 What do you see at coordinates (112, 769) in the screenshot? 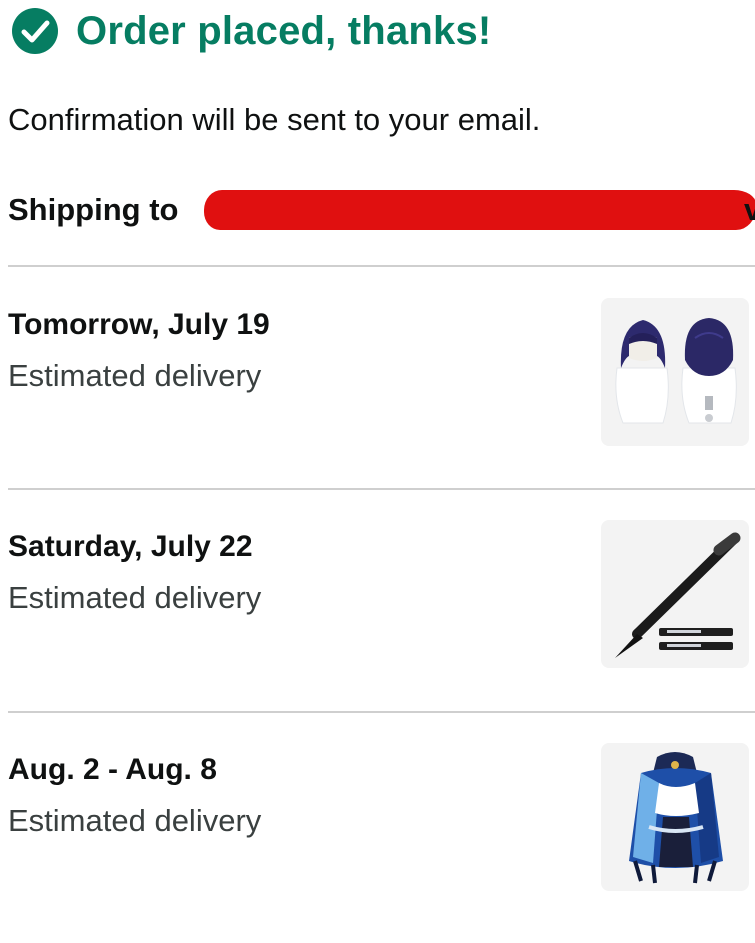
I see `delivery-date: Aug. 2 - Aug. 8` at bounding box center [112, 769].